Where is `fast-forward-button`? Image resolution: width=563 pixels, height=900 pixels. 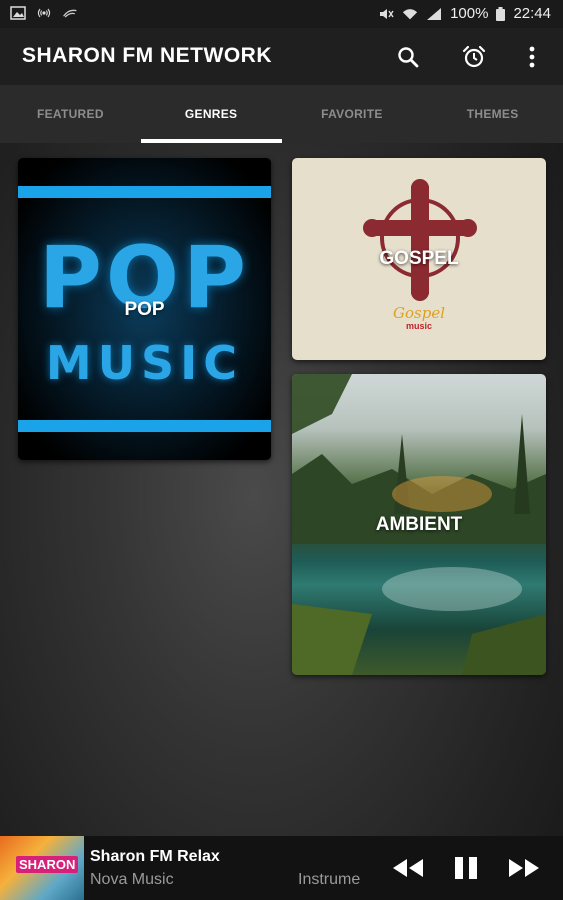
fast-forward-button is located at coordinates (524, 868).